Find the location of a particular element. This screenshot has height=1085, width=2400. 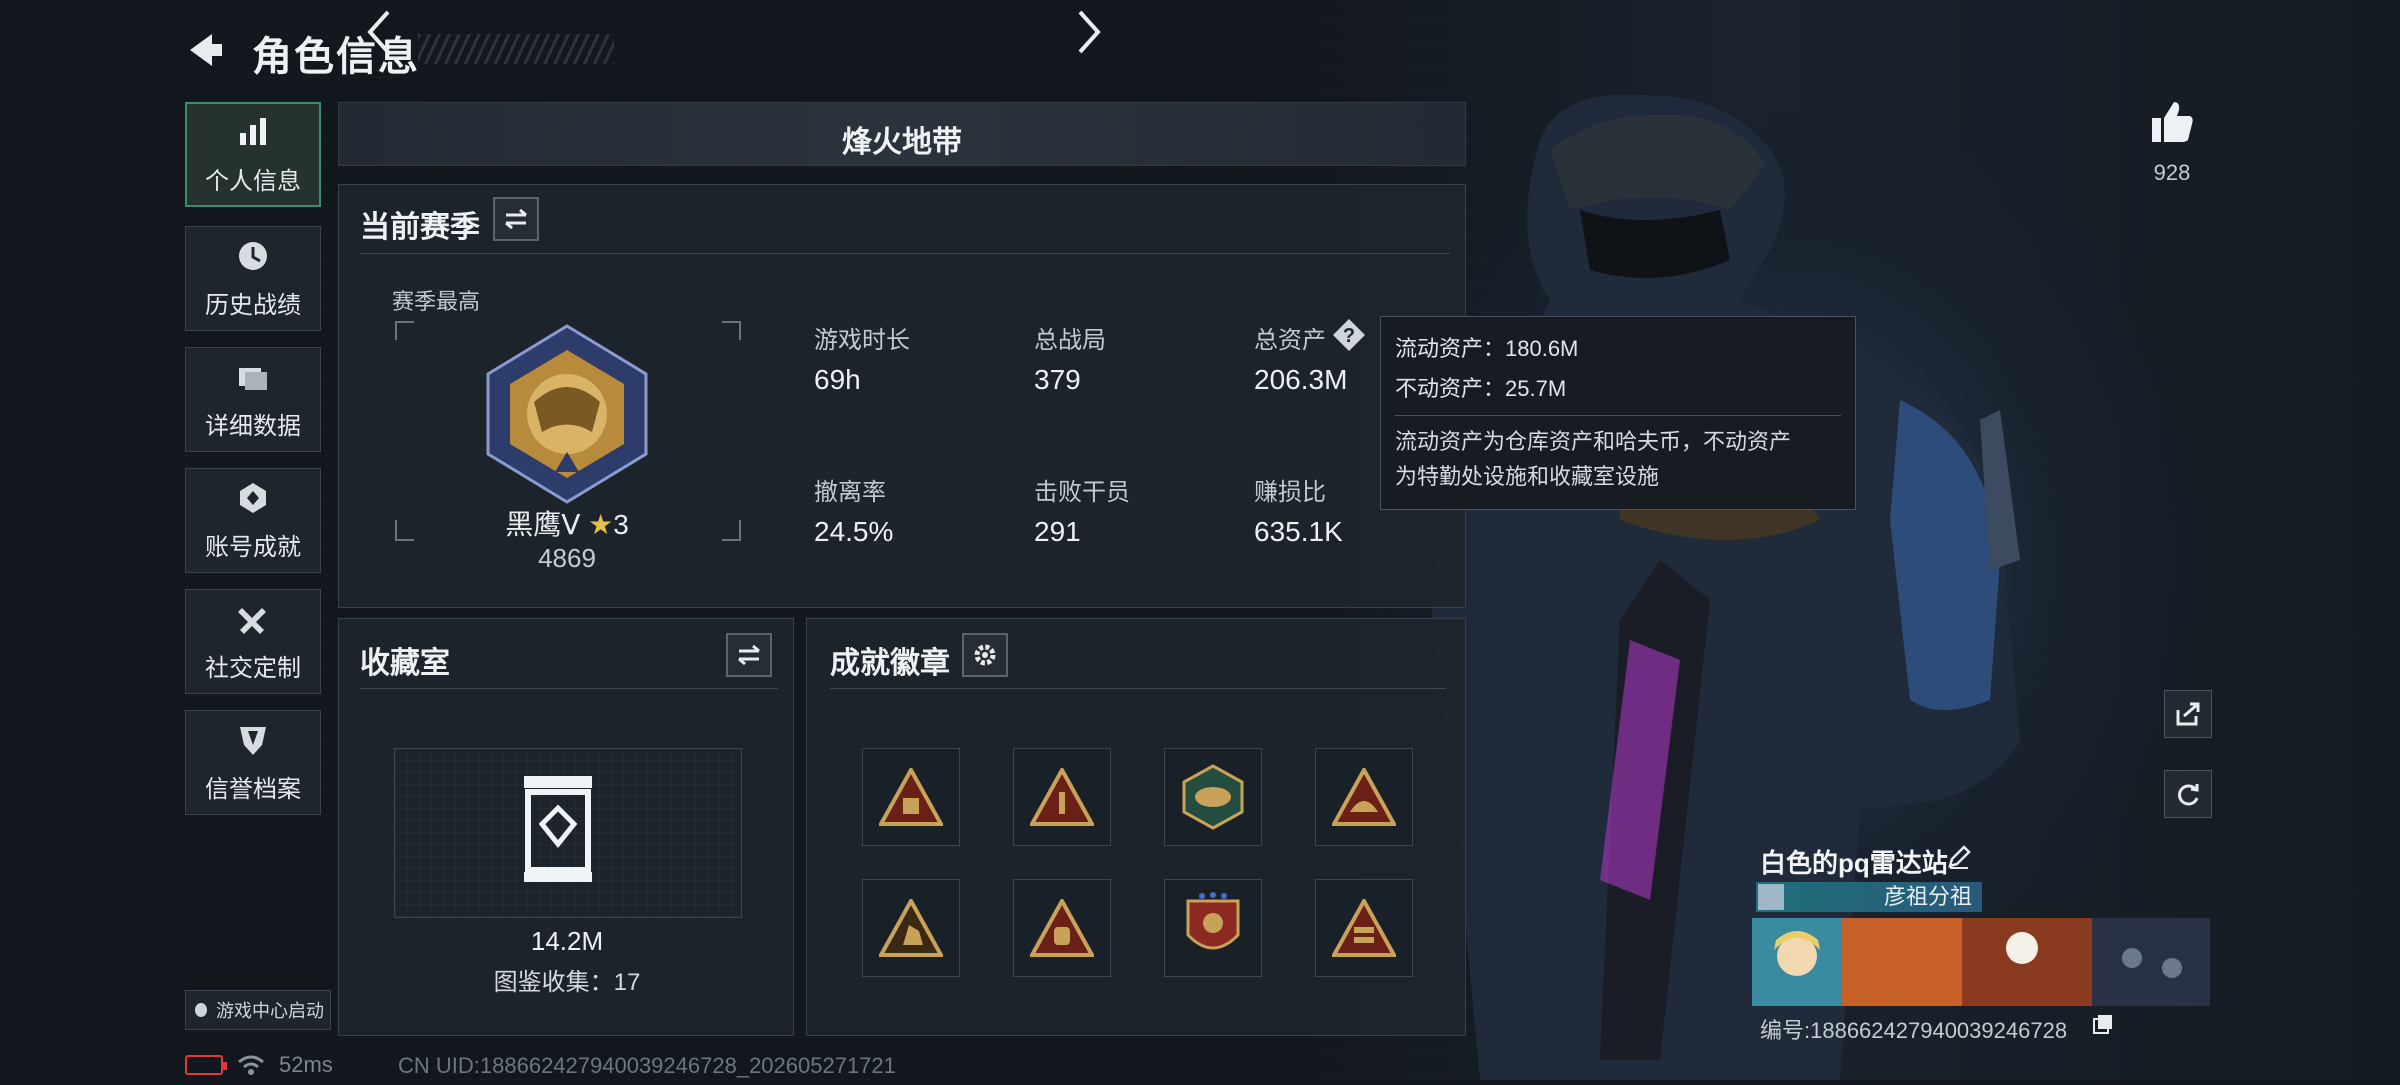

kills-label: 击败干员 is located at coordinates (1082, 492).